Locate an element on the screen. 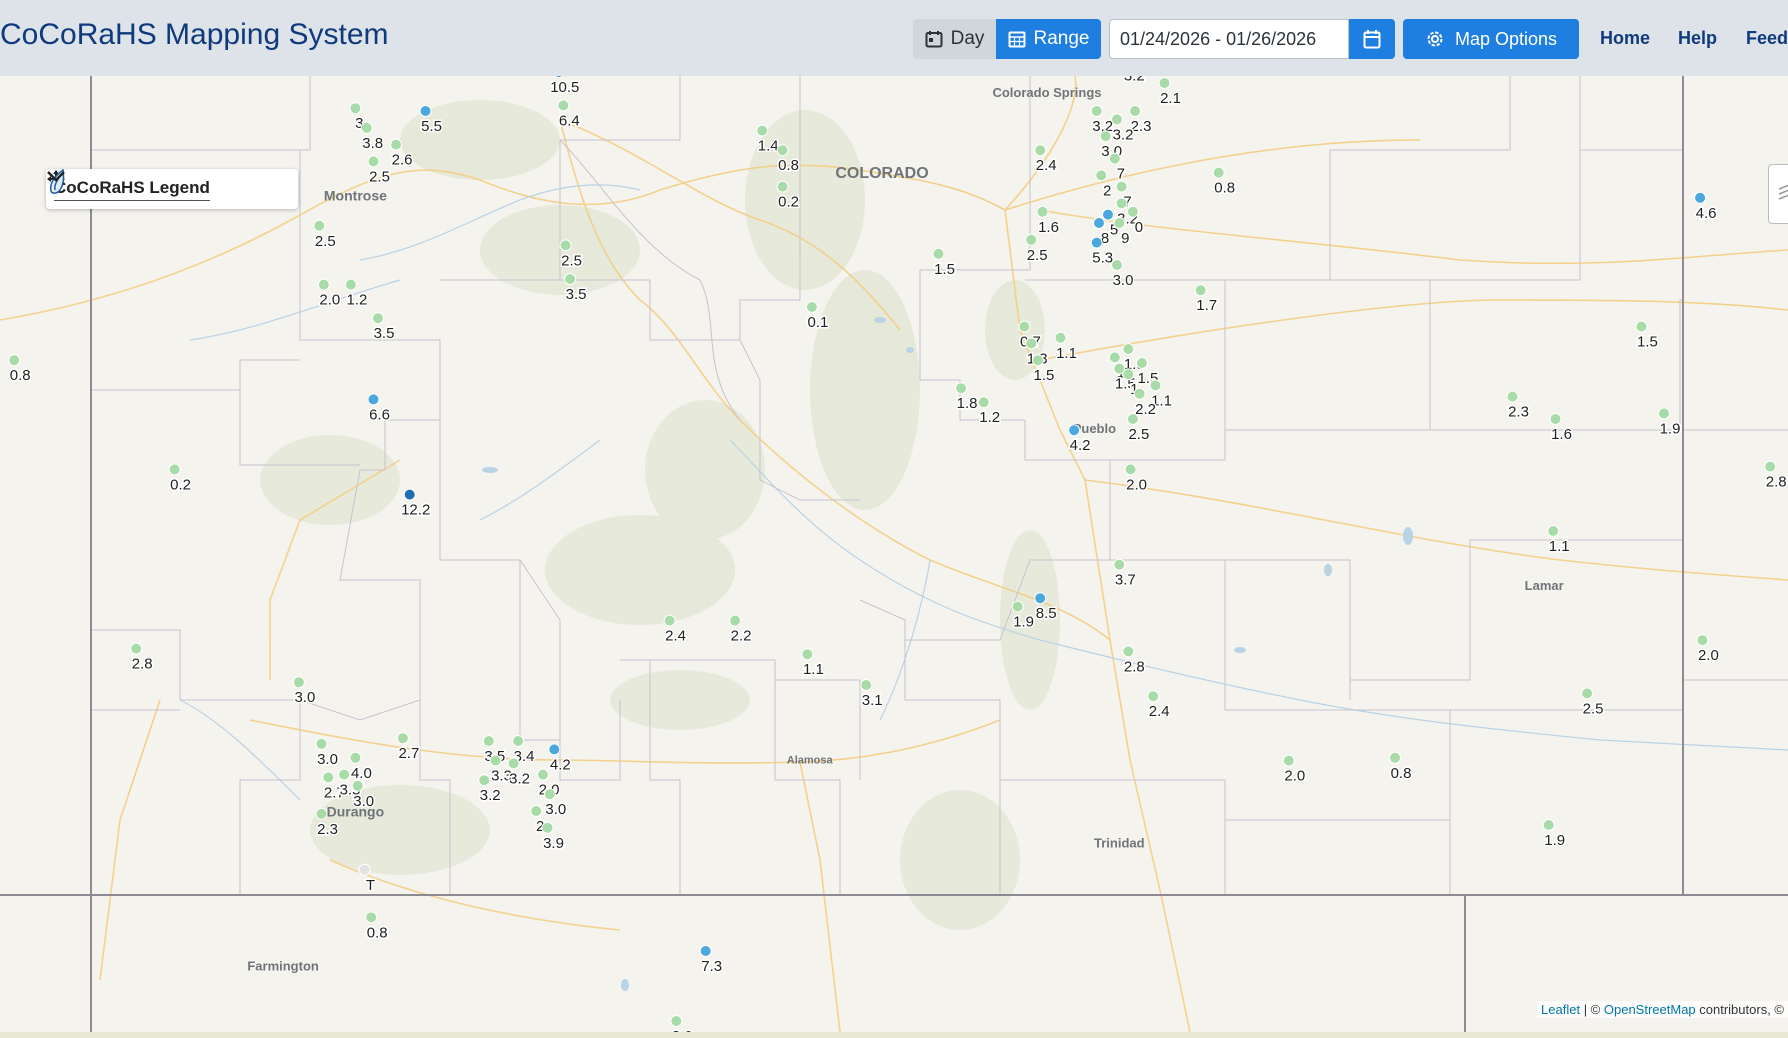  range-toggle-button: Range is located at coordinates (1048, 39).